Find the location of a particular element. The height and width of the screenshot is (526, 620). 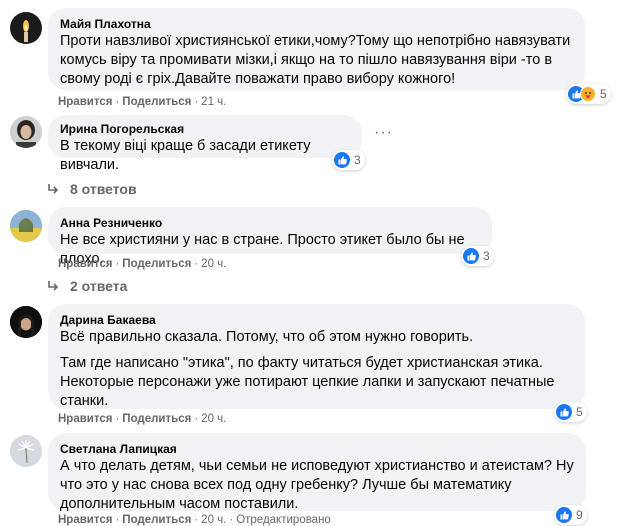

view-replies-button: 8 ответов is located at coordinates (91, 189).